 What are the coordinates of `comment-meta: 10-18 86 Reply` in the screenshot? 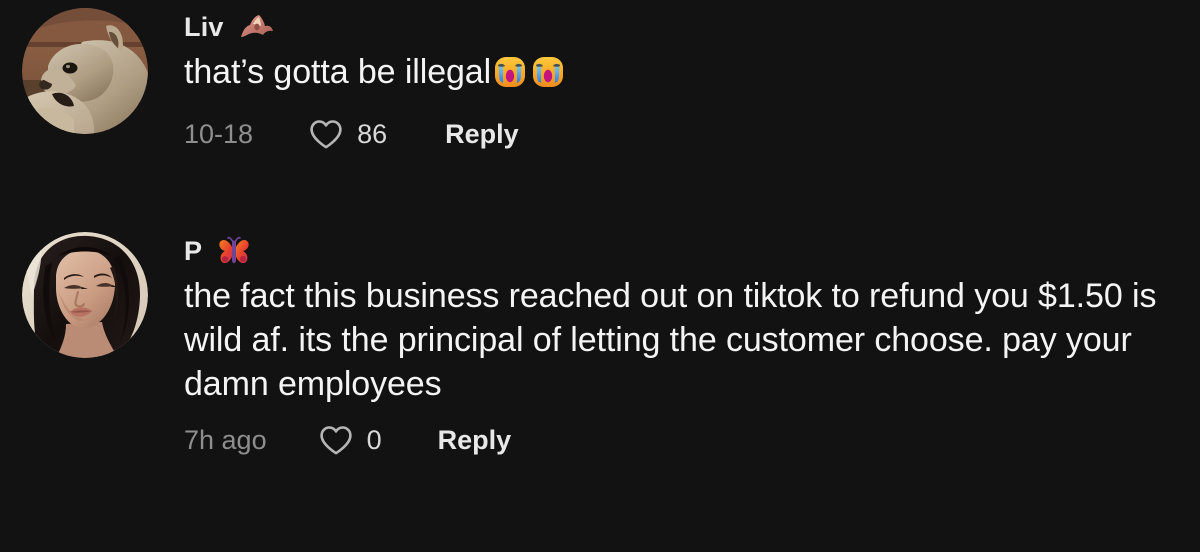 It's located at (375, 134).